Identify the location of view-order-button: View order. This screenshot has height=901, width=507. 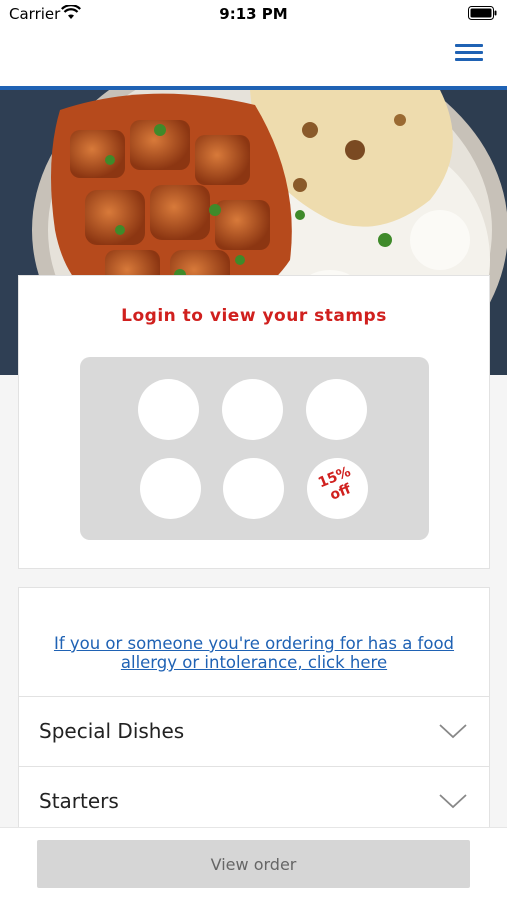
(253, 864).